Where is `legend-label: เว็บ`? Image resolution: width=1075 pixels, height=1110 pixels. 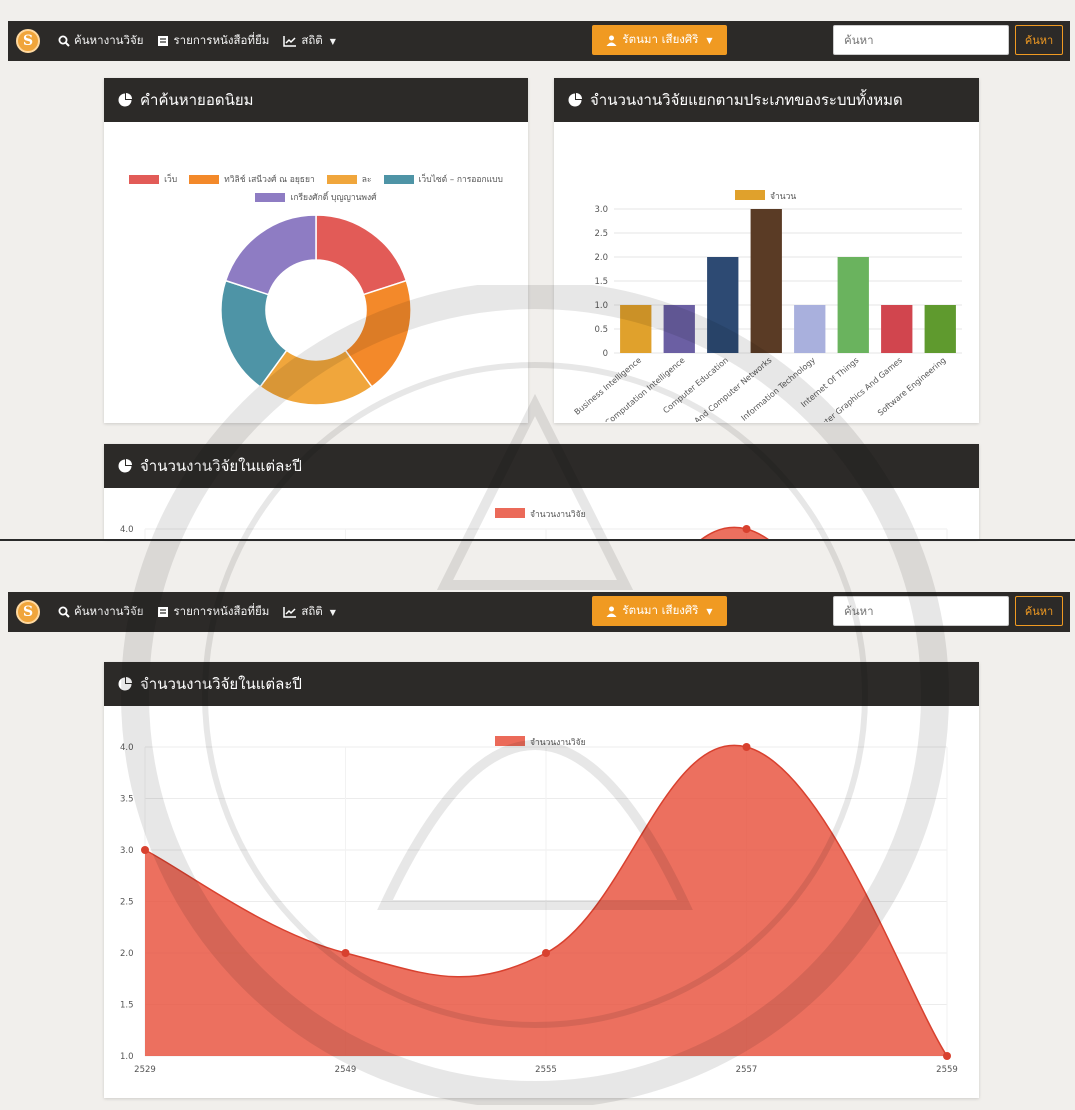 legend-label: เว็บ is located at coordinates (171, 180).